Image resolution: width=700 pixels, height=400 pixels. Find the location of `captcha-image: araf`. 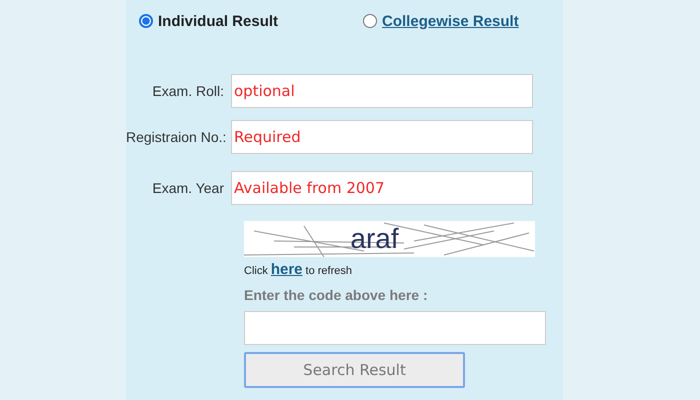

captcha-image: araf is located at coordinates (389, 239).